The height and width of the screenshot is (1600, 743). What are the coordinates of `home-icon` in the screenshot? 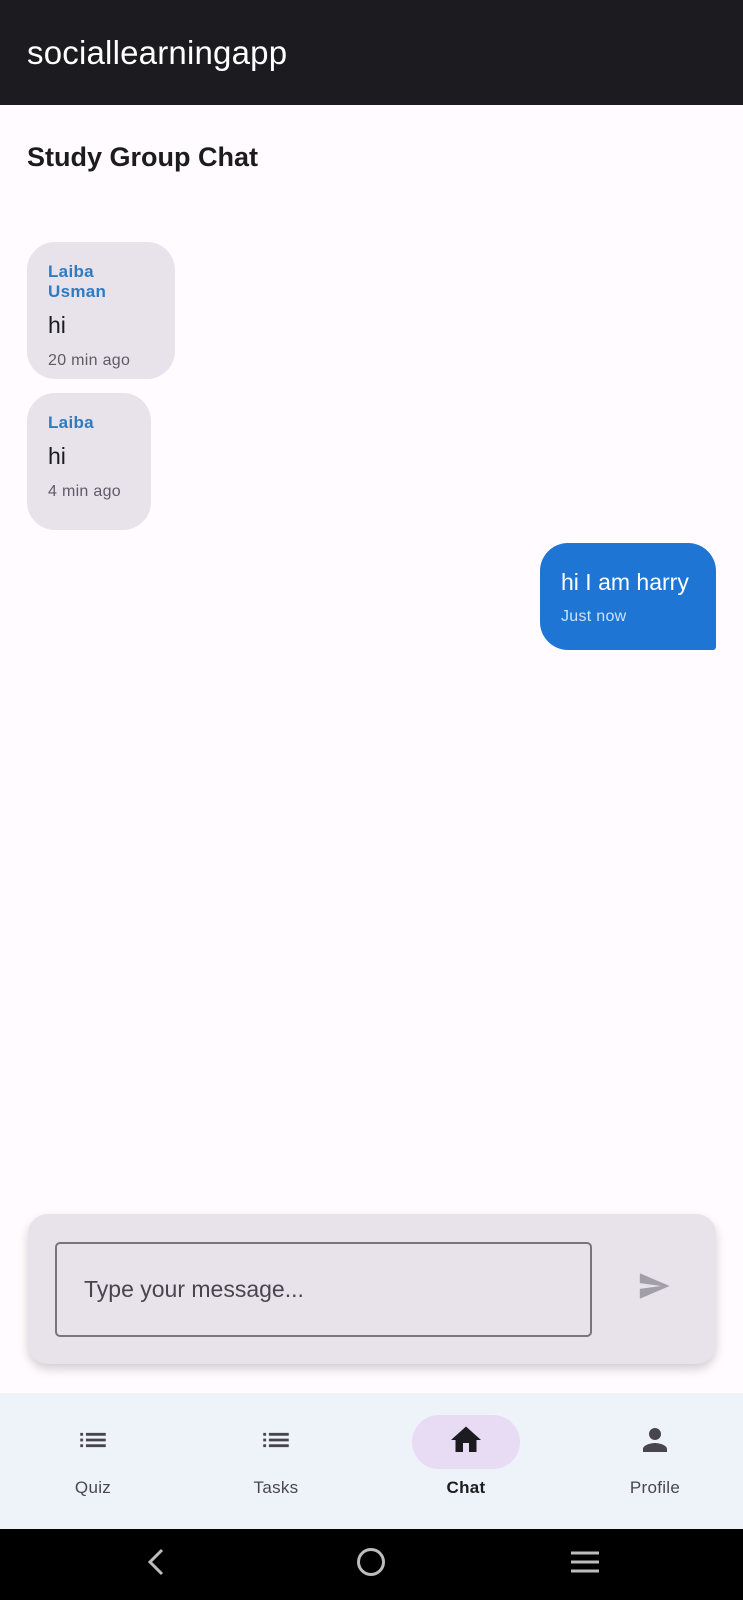 It's located at (466, 1442).